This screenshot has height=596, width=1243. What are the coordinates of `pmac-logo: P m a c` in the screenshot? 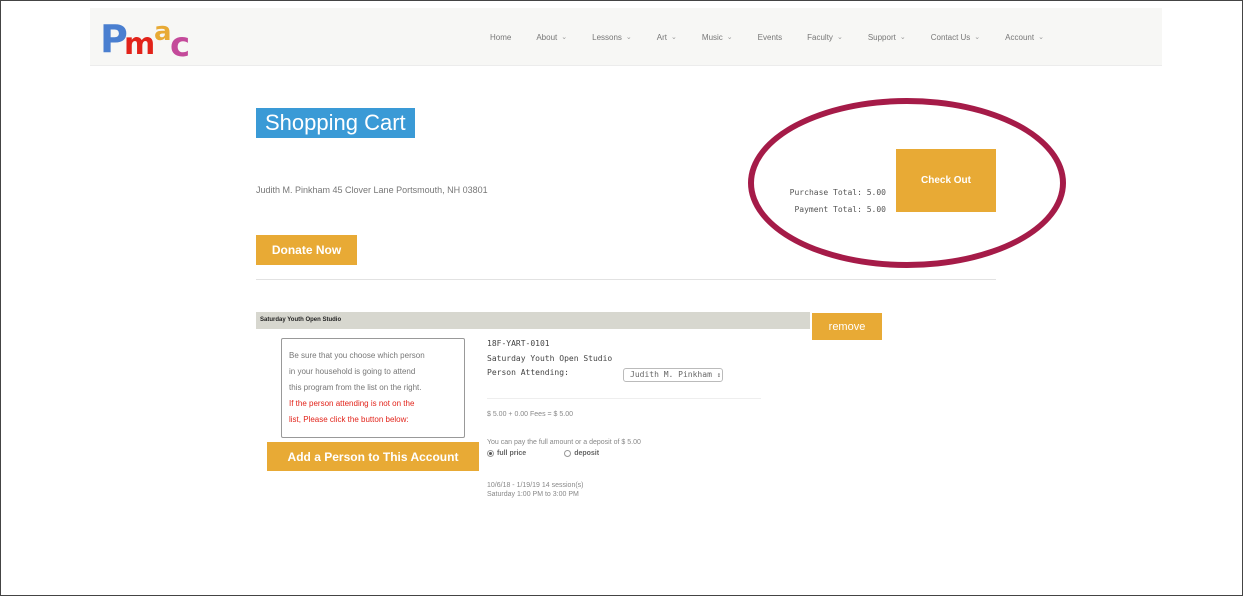 It's located at (153, 38).